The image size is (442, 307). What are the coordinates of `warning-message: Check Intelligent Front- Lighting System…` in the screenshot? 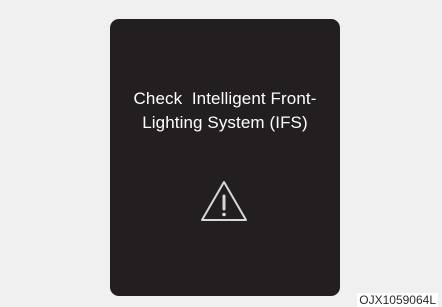 It's located at (225, 111).